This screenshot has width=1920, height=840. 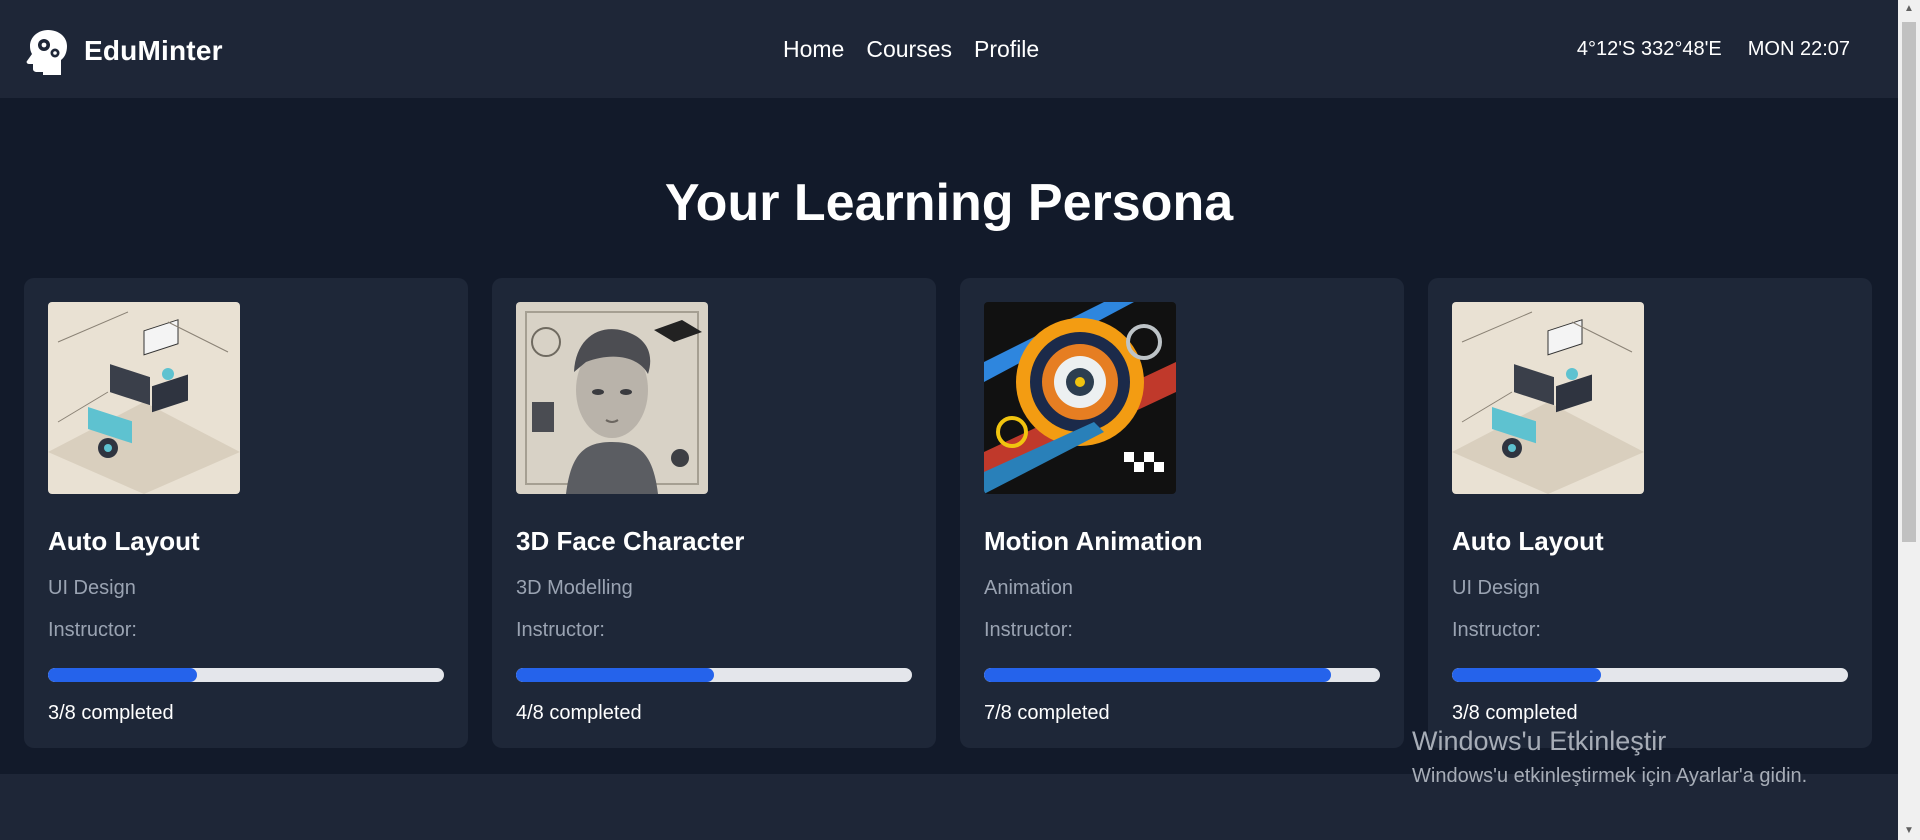 What do you see at coordinates (1649, 49) in the screenshot?
I see `coordinates-readout: 4°12'S 332°48'E` at bounding box center [1649, 49].